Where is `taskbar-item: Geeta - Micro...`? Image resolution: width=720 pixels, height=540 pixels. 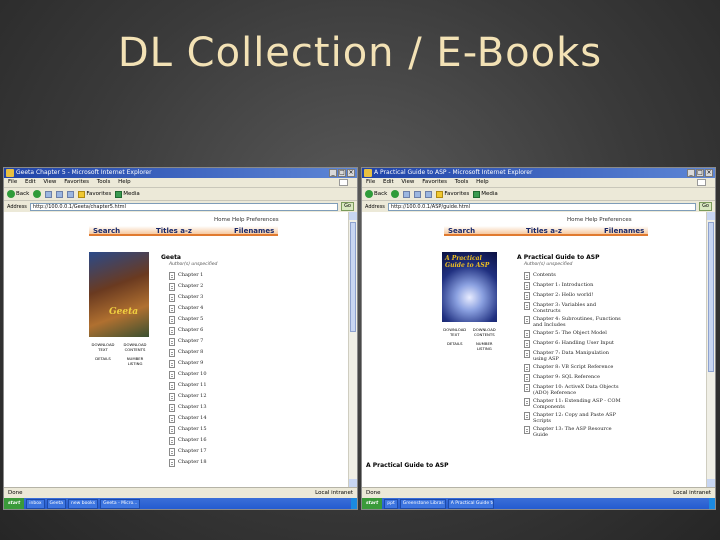
taskbar-item: Geeta - Micro... is located at coordinates (120, 503).